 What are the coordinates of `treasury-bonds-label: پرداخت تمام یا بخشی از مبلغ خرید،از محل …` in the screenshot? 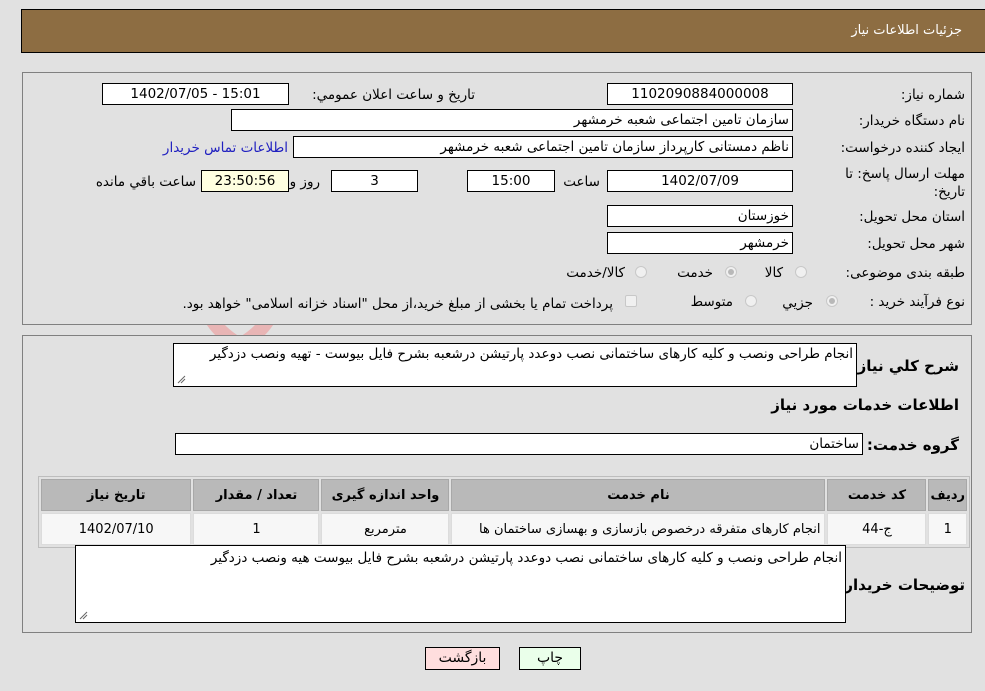 It's located at (397, 304).